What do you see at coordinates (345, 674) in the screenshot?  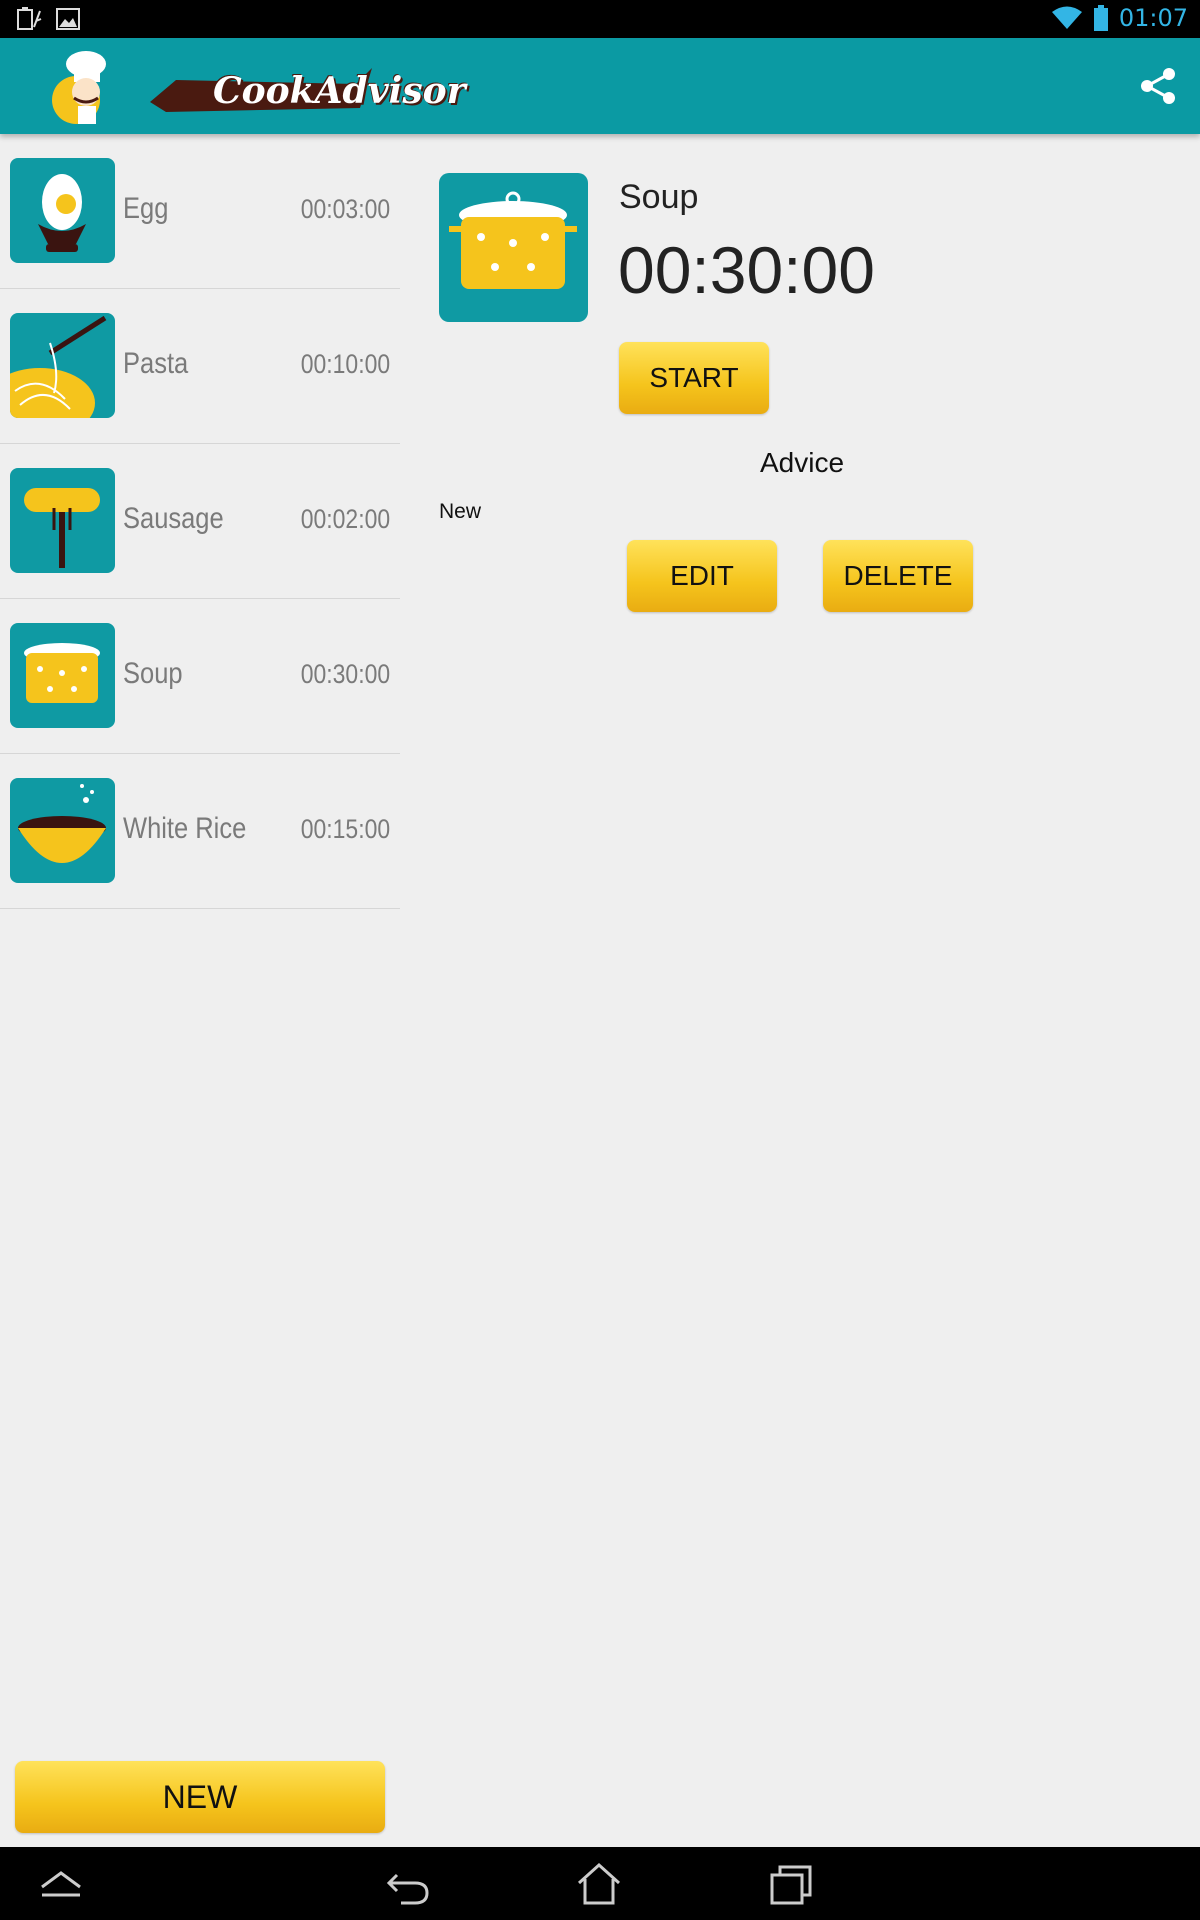 I see `item-time: 00:30:00` at bounding box center [345, 674].